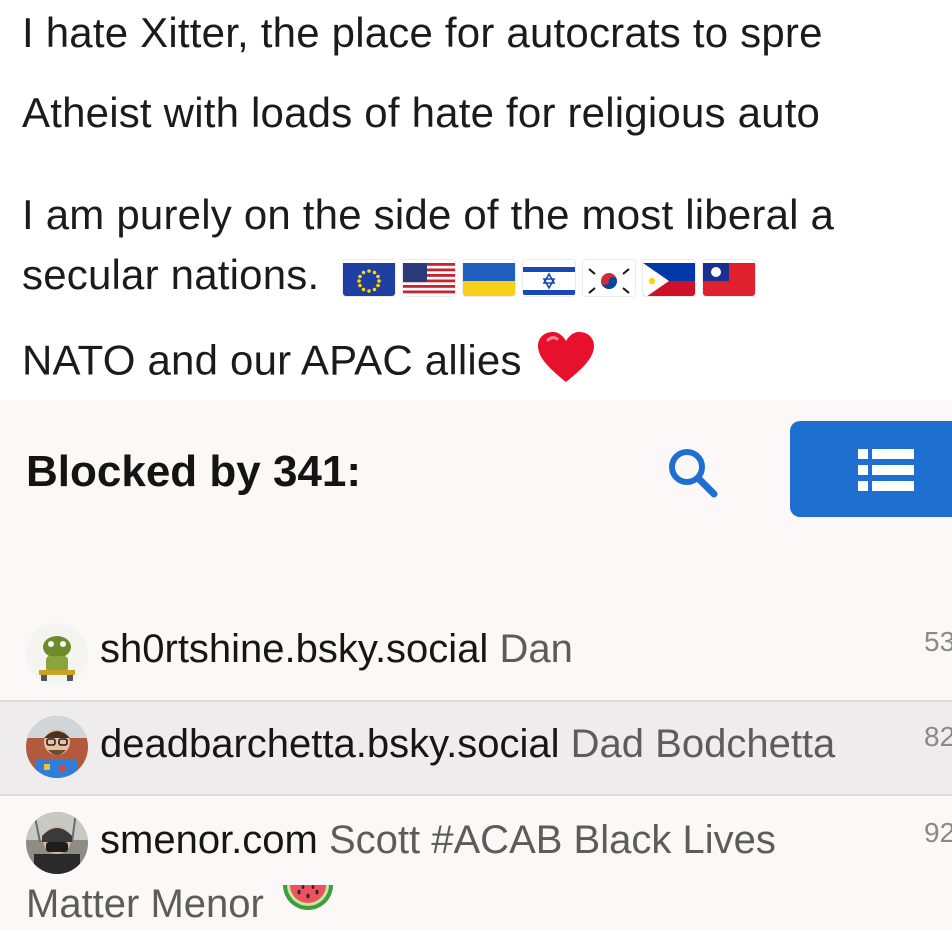 The image size is (952, 932). What do you see at coordinates (369, 278) in the screenshot?
I see `eu-flag-icon` at bounding box center [369, 278].